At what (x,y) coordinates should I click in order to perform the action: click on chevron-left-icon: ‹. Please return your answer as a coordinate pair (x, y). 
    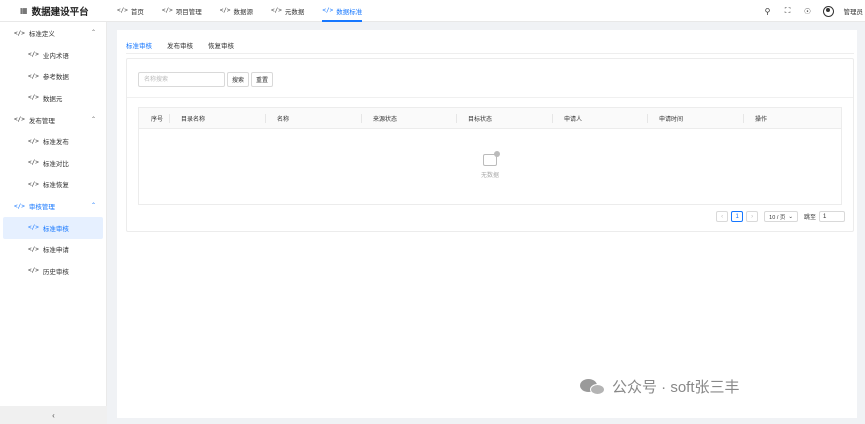
    Looking at the image, I should click on (53, 415).